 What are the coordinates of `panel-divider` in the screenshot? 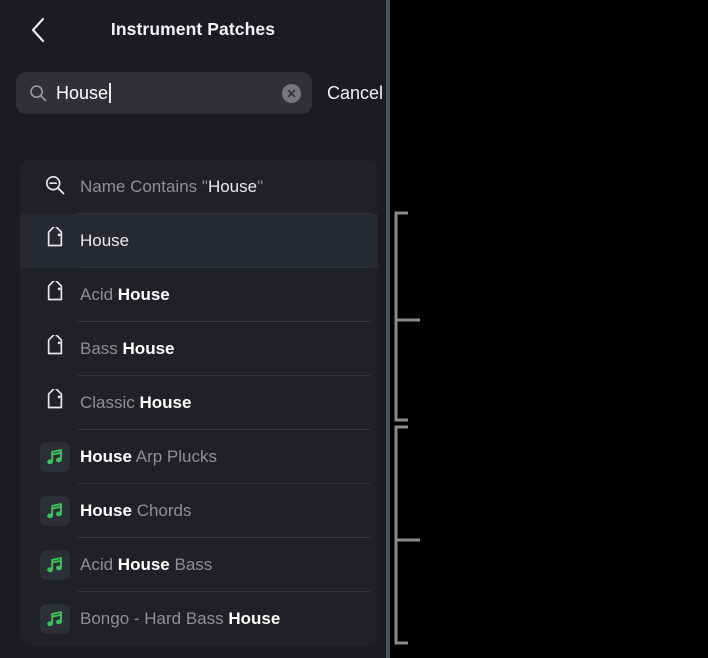 It's located at (388, 329).